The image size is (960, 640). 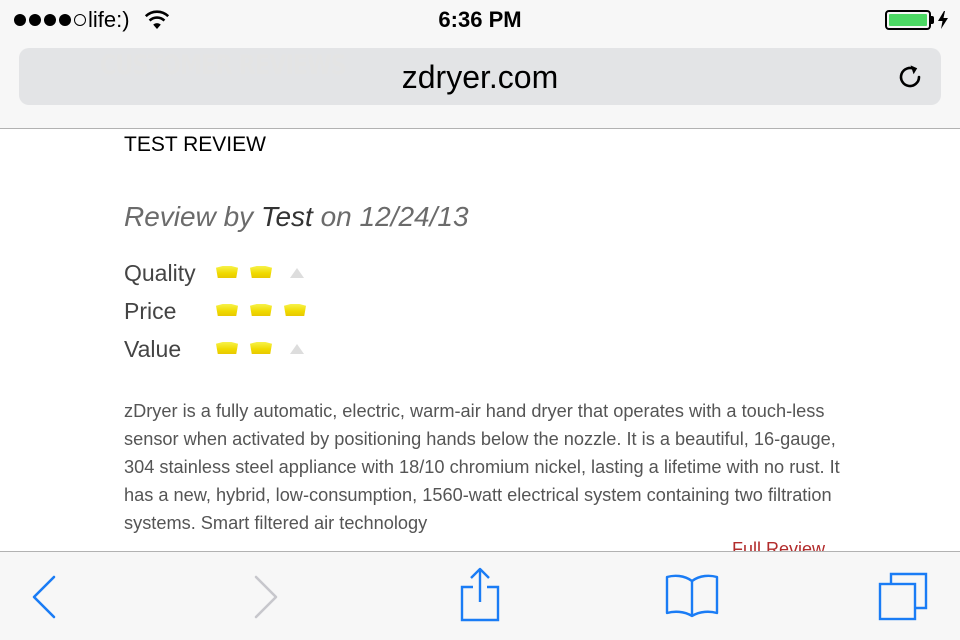 I want to click on browser-toolbar, so click(x=480, y=595).